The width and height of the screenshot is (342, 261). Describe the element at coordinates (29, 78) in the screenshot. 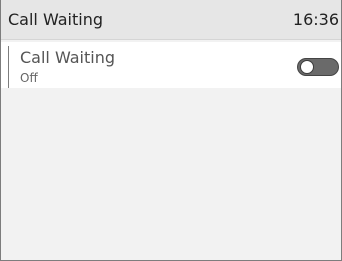

I see `call-waiting-status: Off` at that location.